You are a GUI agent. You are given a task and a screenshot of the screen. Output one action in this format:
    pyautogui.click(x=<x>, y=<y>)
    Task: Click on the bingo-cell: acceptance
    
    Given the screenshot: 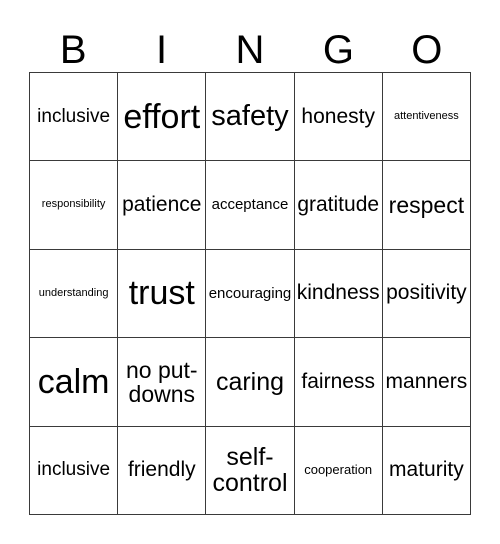 What is the action you would take?
    pyautogui.click(x=250, y=205)
    